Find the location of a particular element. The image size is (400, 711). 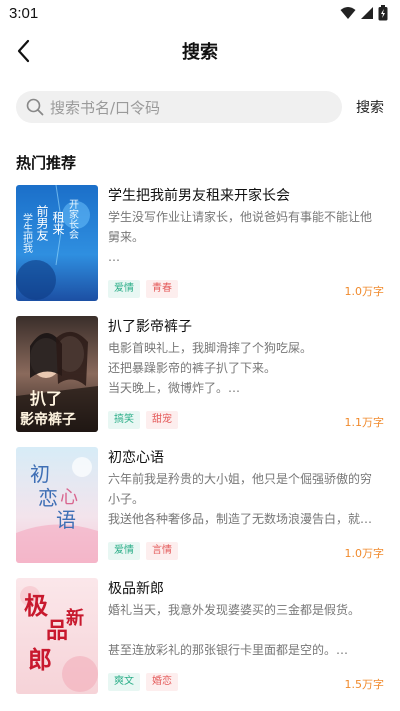

cover-title: 新 is located at coordinates (75, 618).